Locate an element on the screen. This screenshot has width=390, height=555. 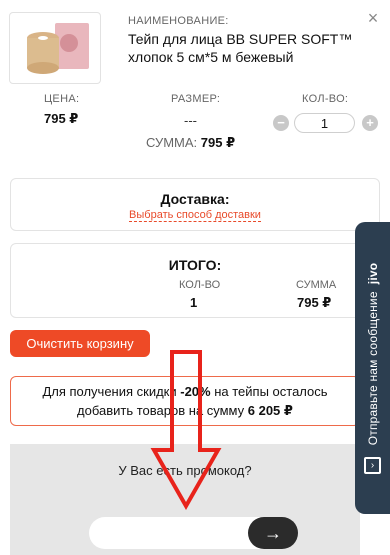
price-value: 795 ₽ is located at coordinates (61, 118).